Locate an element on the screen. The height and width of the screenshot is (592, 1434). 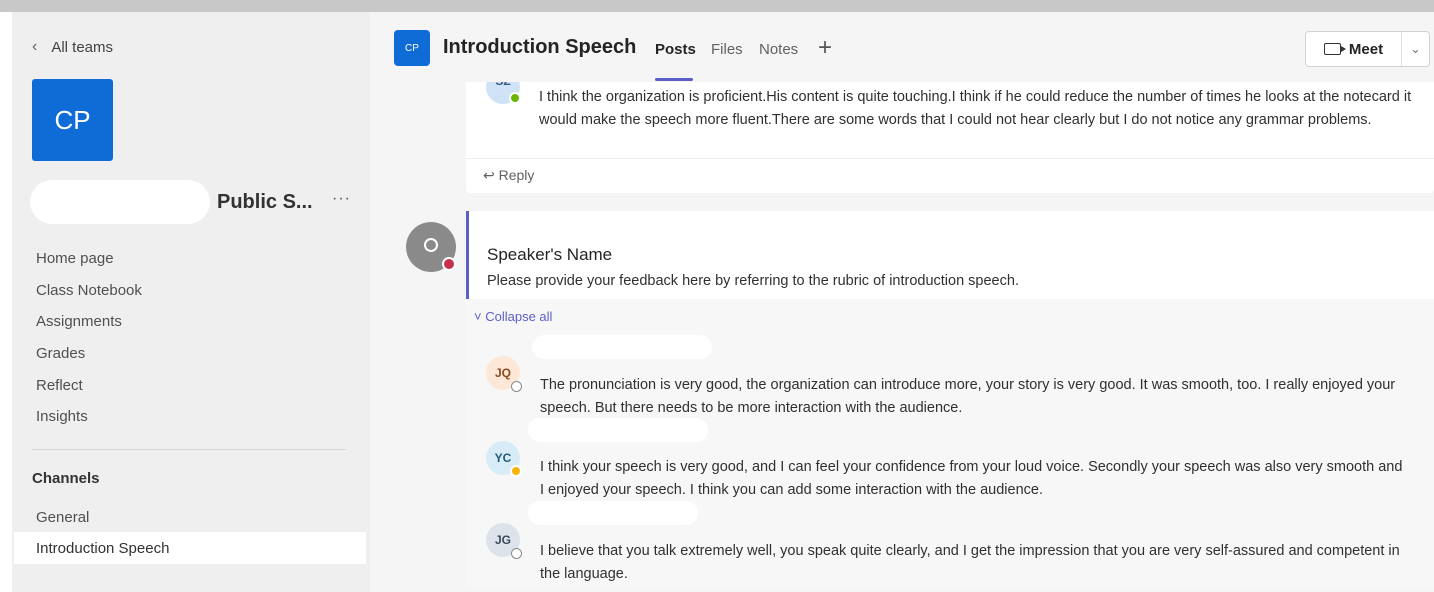
channel-general: General is located at coordinates (62, 517).